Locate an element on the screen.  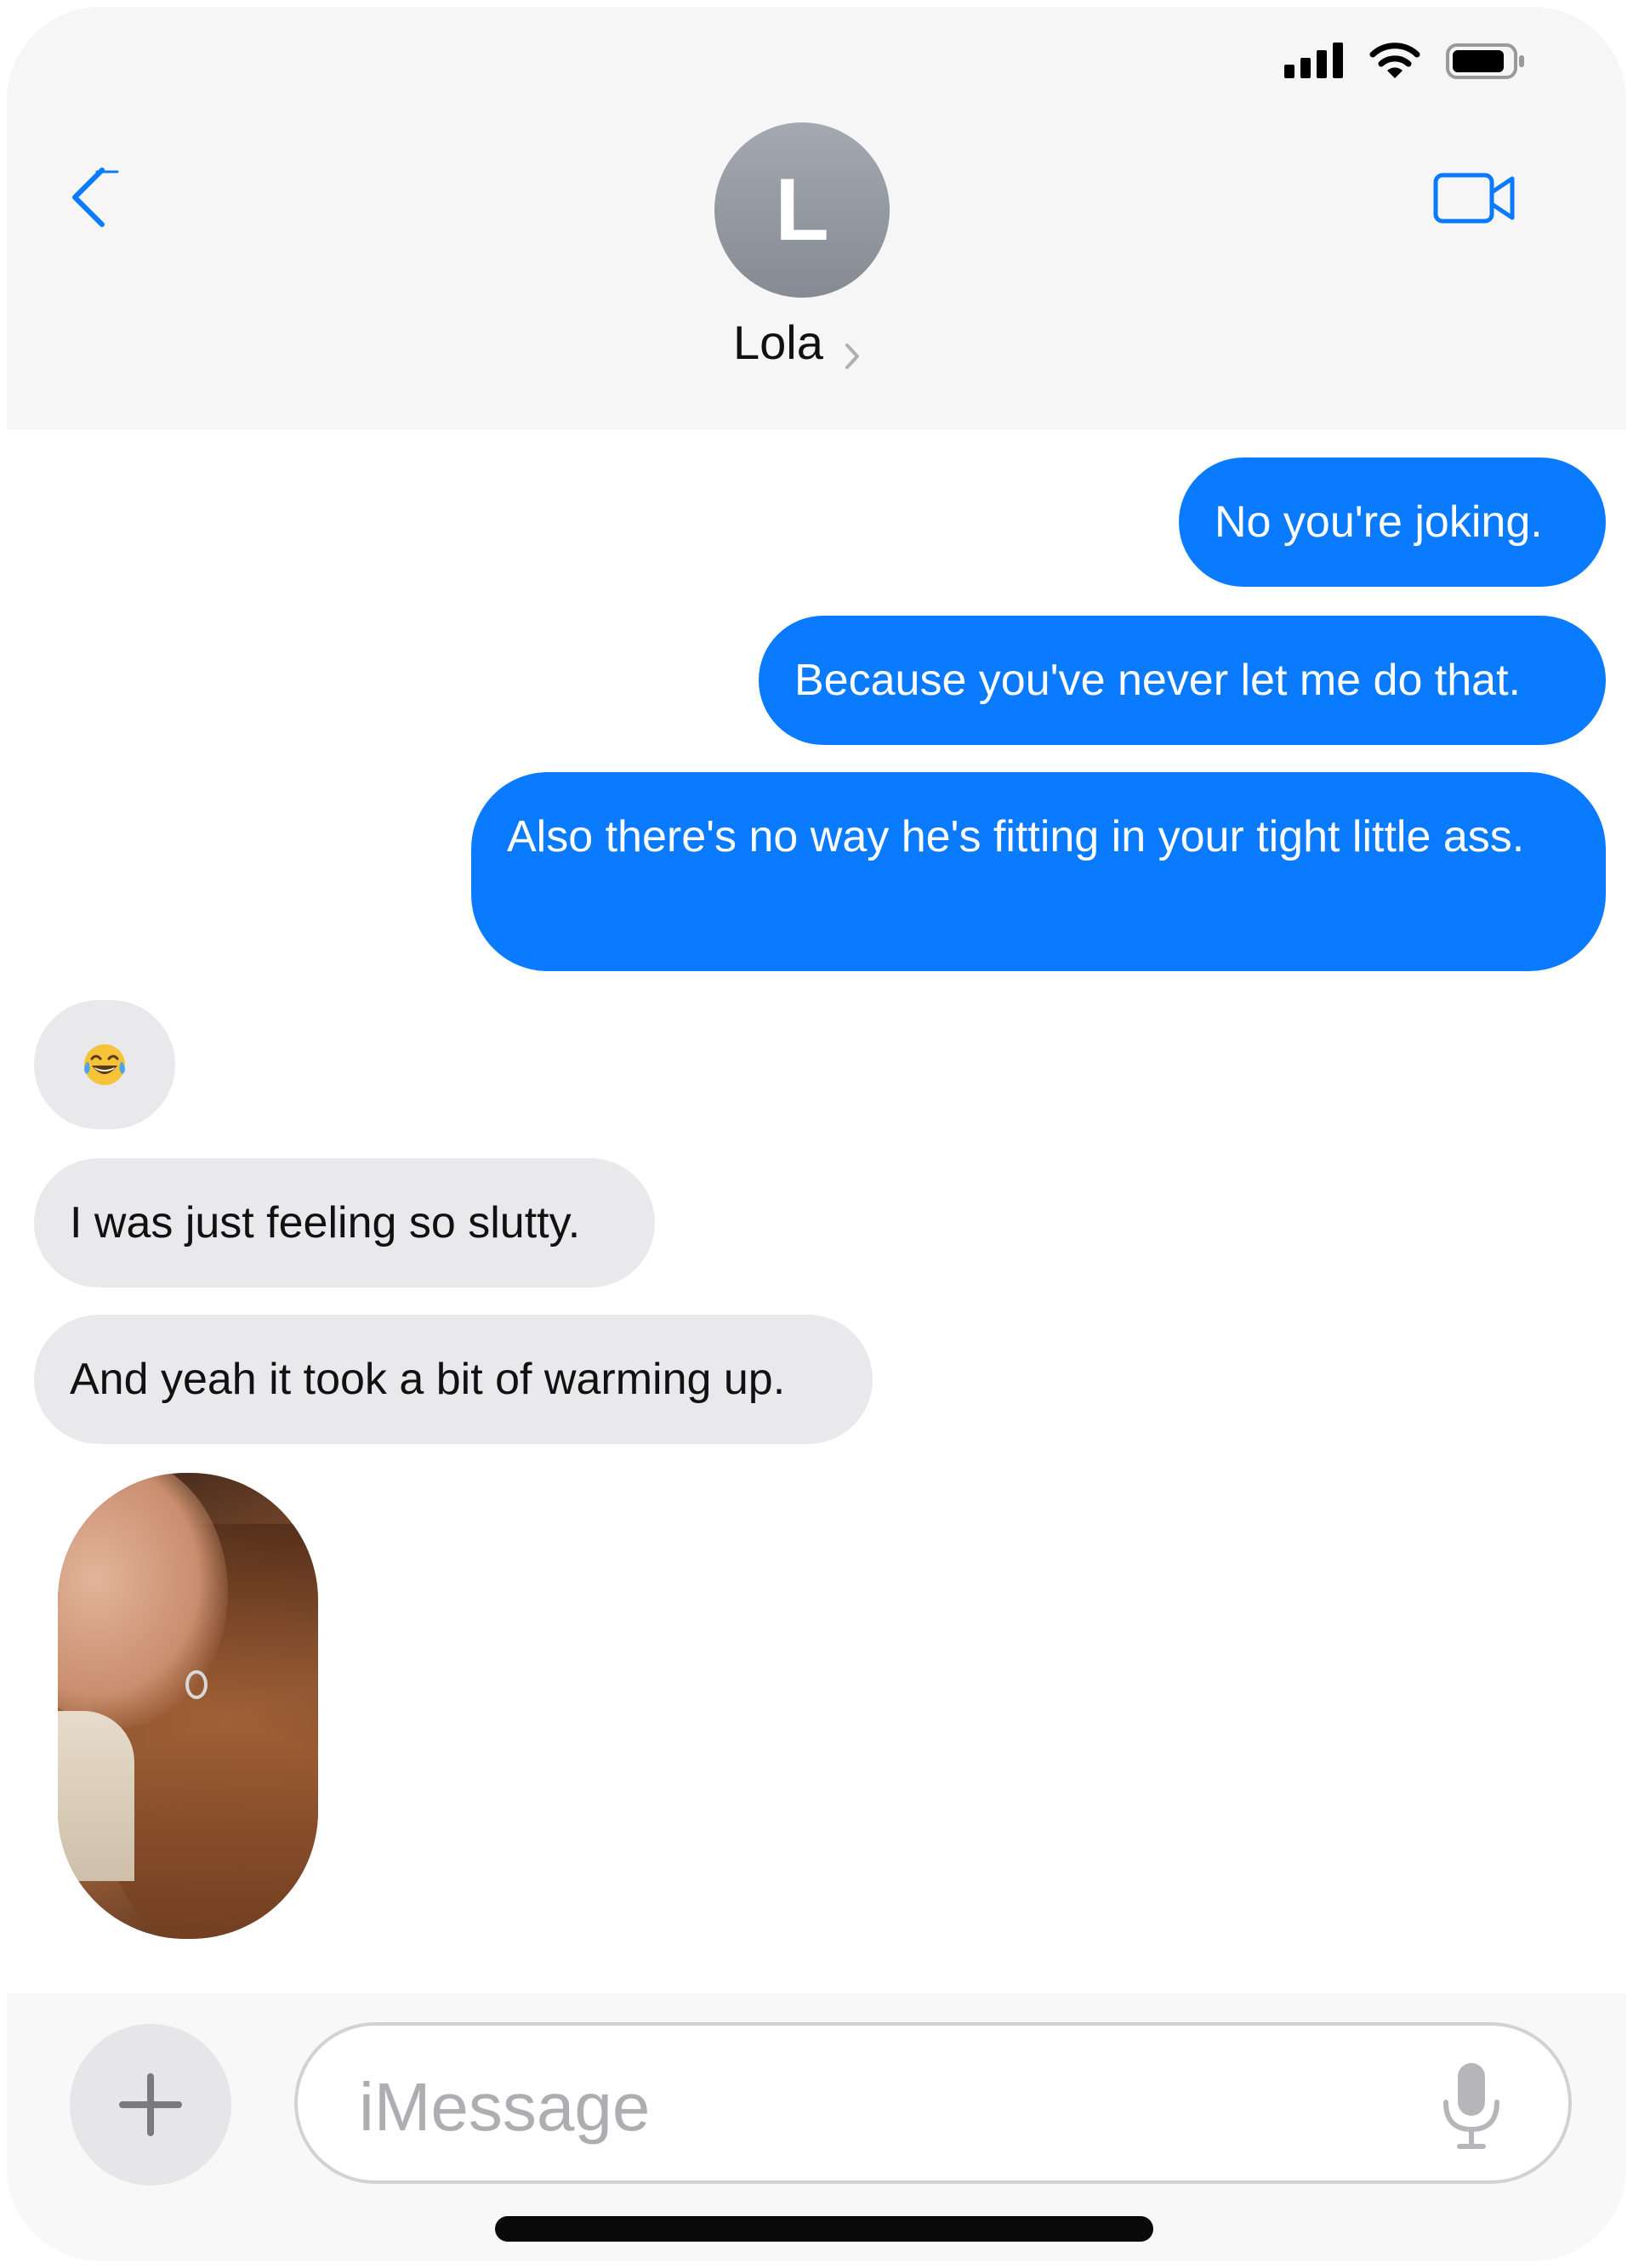
photo-message is located at coordinates (188, 1706).